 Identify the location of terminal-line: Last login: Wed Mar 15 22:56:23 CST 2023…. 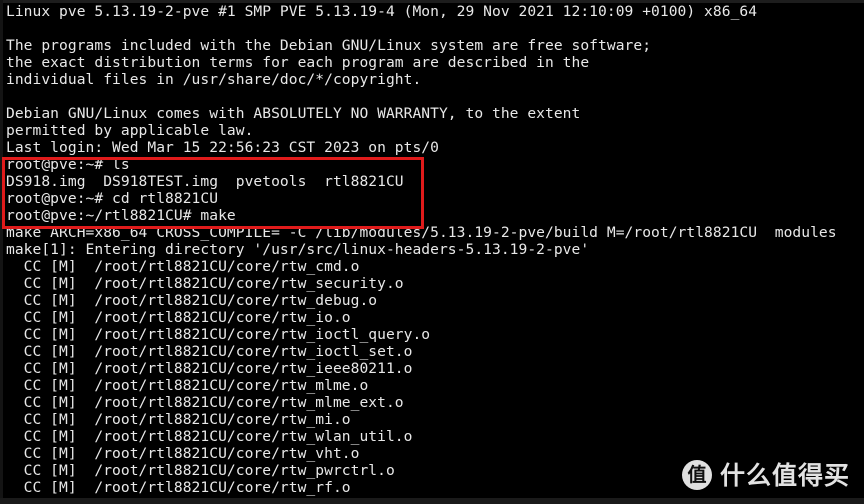
(222, 147).